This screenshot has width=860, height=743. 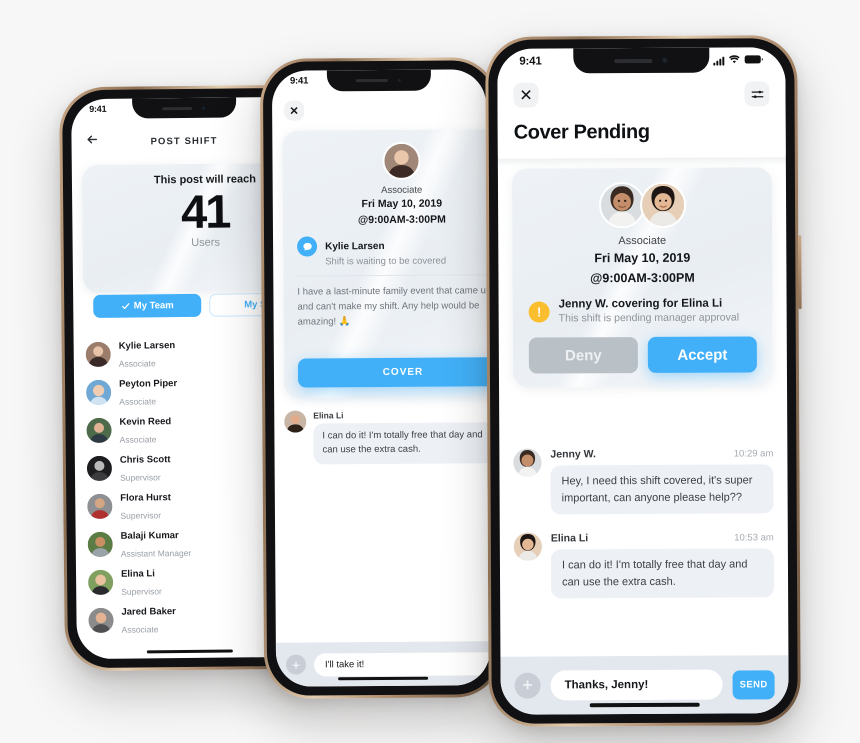 I want to click on page-title: Cover Pending, so click(x=581, y=132).